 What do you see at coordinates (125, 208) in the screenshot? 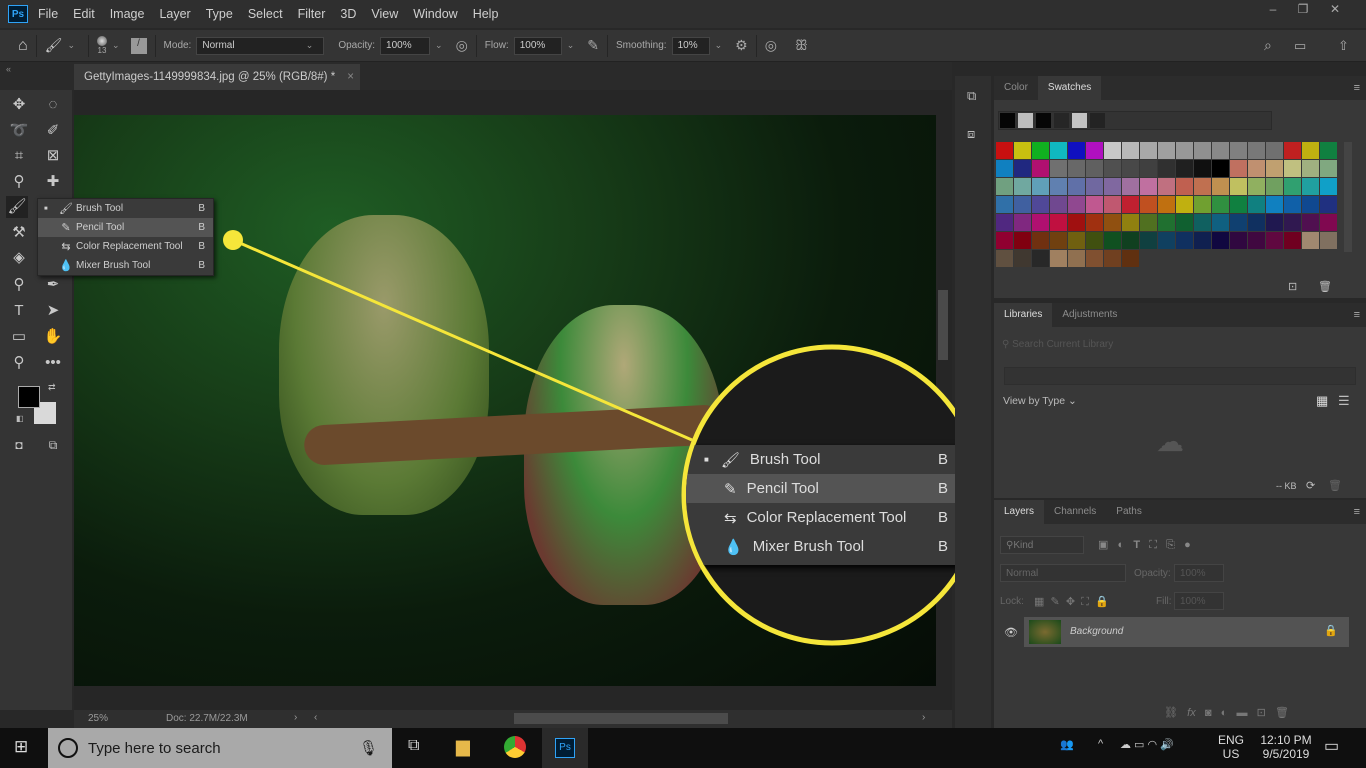
I see `flyout-item-brush: ■ 🖌 Brush Tool B` at bounding box center [125, 208].